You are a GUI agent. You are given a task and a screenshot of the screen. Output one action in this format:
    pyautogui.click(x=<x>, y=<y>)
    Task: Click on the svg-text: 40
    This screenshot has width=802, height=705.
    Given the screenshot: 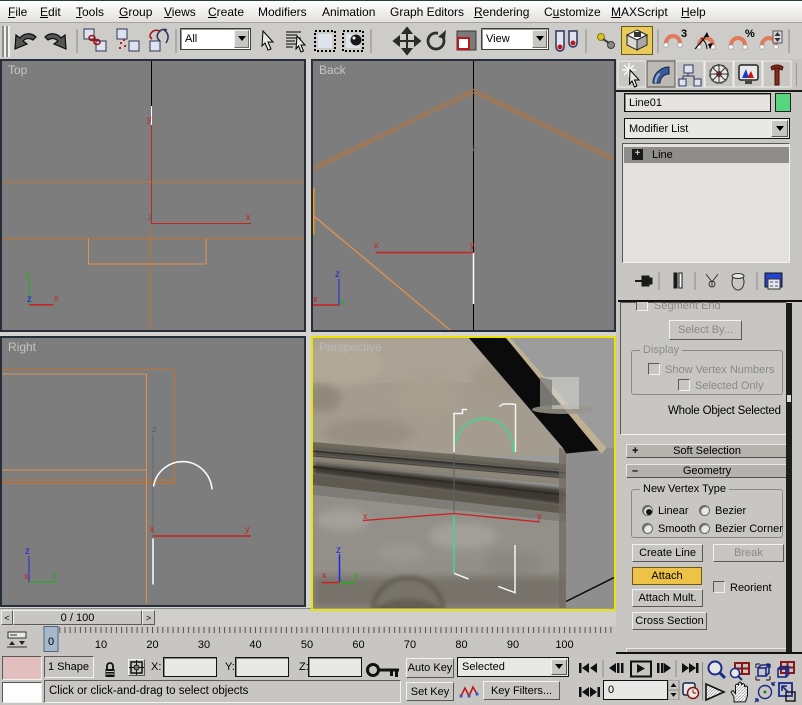 What is the action you would take?
    pyautogui.click(x=255, y=645)
    